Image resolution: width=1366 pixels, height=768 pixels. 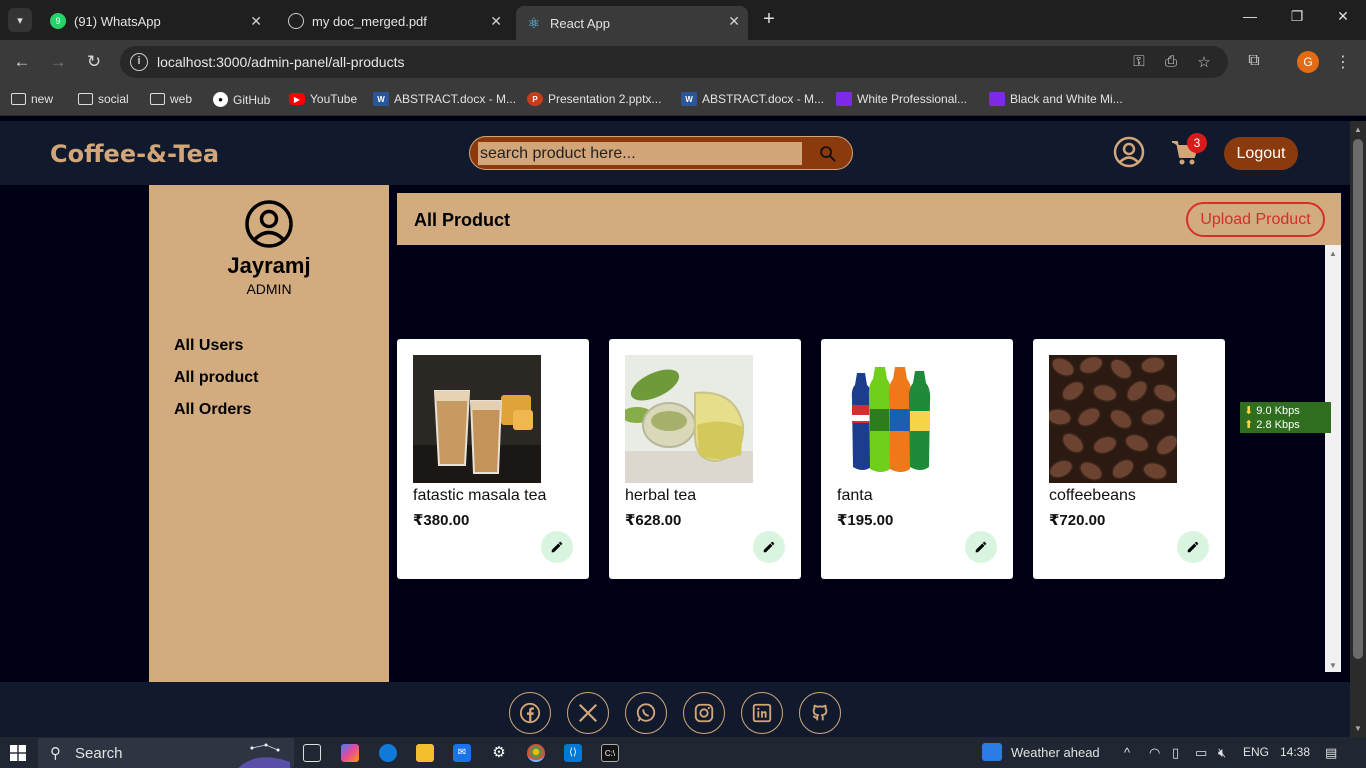 What do you see at coordinates (134, 154) in the screenshot?
I see `site-logo: Coffee-&-Tea` at bounding box center [134, 154].